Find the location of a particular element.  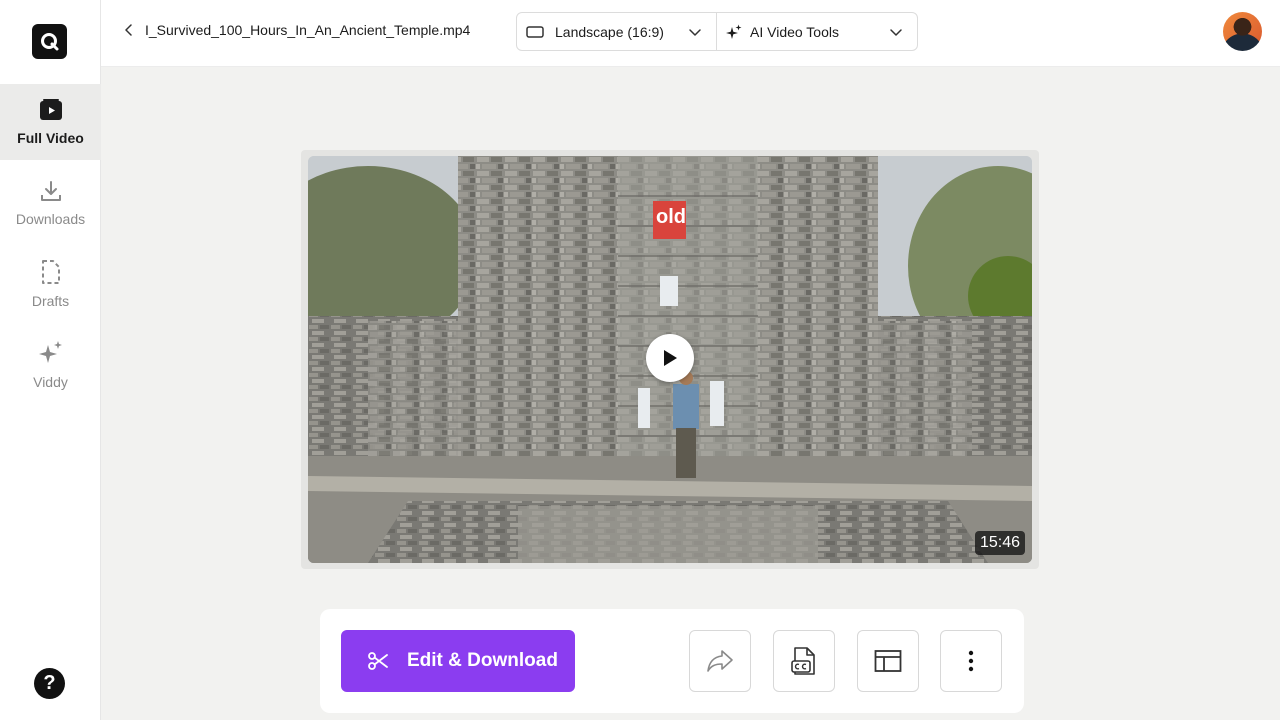

ai-sparkle-icon is located at coordinates (734, 31).